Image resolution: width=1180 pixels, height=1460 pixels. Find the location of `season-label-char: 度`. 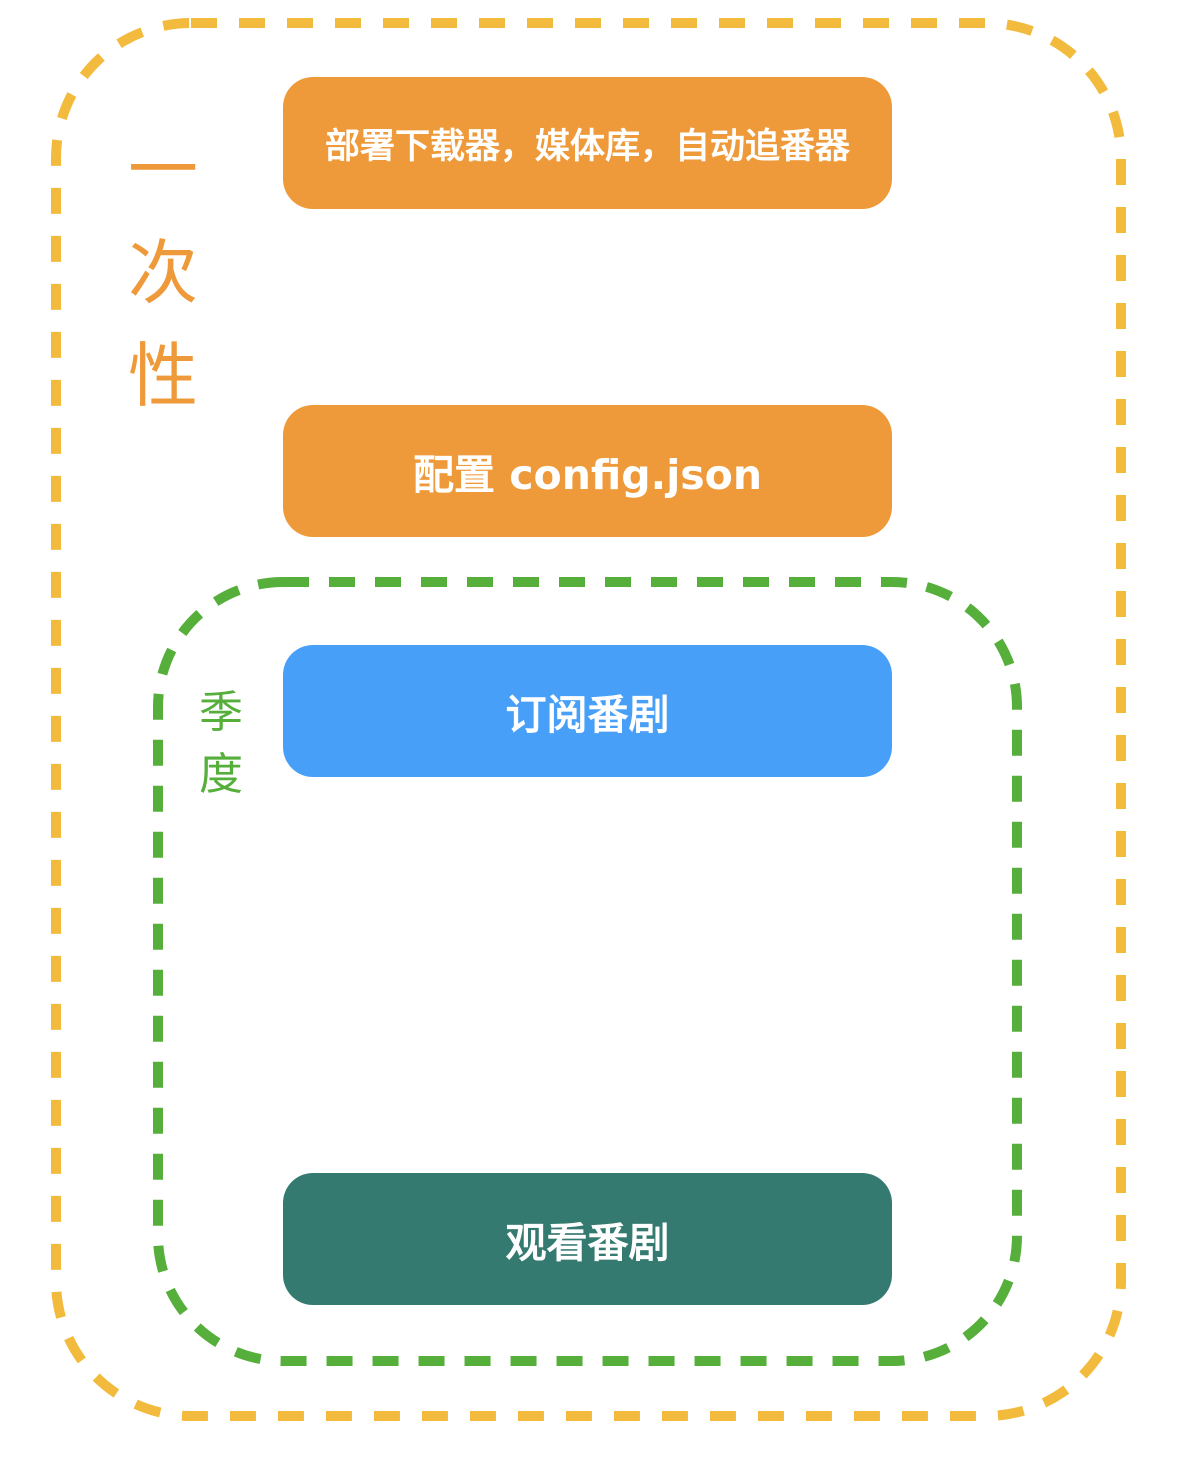

season-label-char: 度 is located at coordinates (221, 774).